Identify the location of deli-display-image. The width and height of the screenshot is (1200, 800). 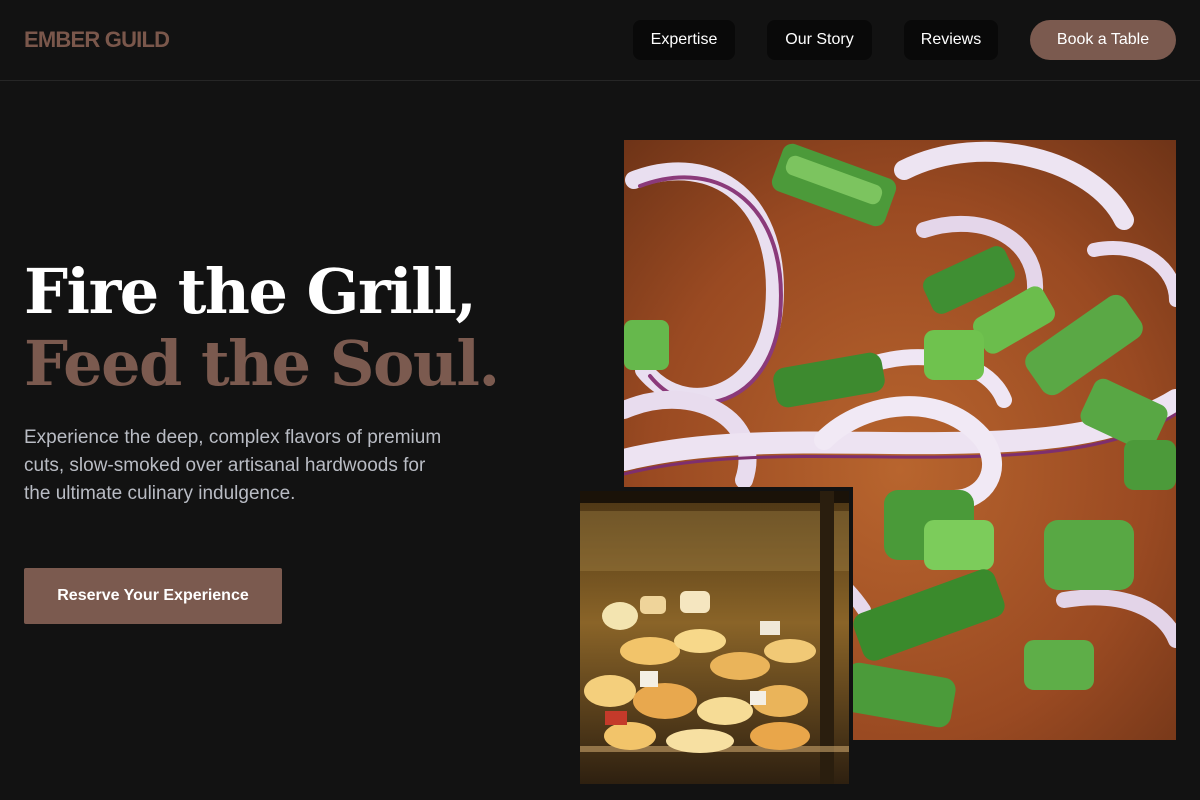
(714, 637).